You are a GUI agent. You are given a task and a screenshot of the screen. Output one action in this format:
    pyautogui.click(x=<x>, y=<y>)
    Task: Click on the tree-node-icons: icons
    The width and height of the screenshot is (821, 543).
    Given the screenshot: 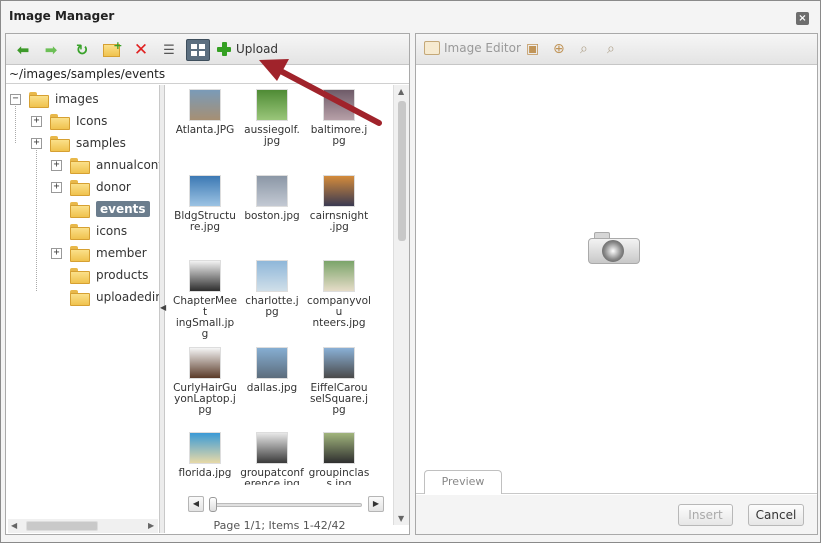 What is the action you would take?
    pyautogui.click(x=89, y=231)
    